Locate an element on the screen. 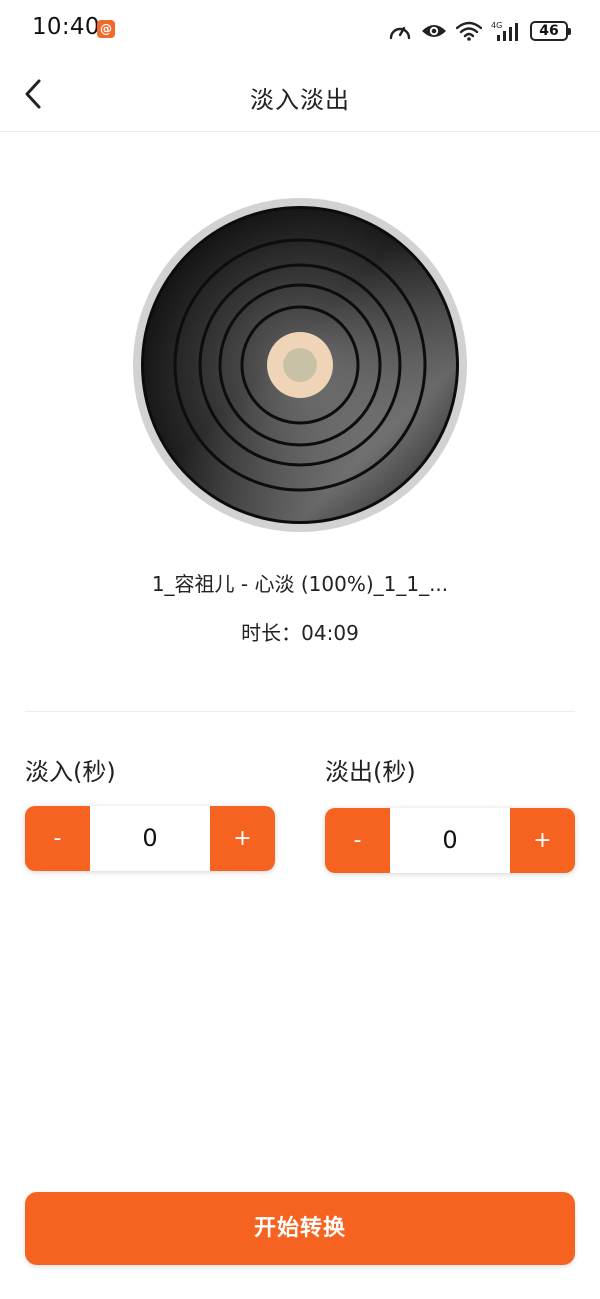 The width and height of the screenshot is (600, 1299). fade-in-plus-button: + is located at coordinates (242, 838).